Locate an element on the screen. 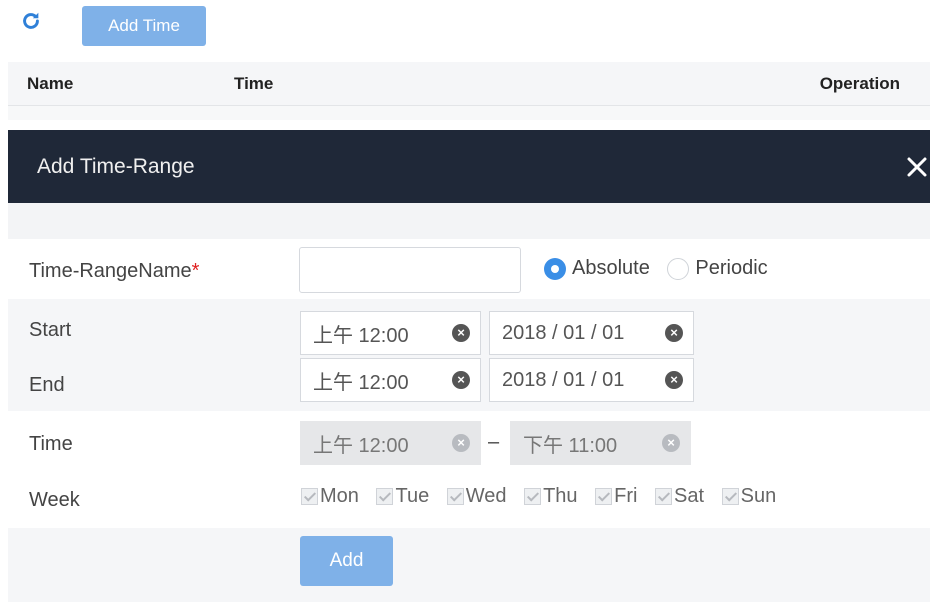 This screenshot has width=930, height=602. end-date-picker: 2018 / 01 / 01 × is located at coordinates (591, 380).